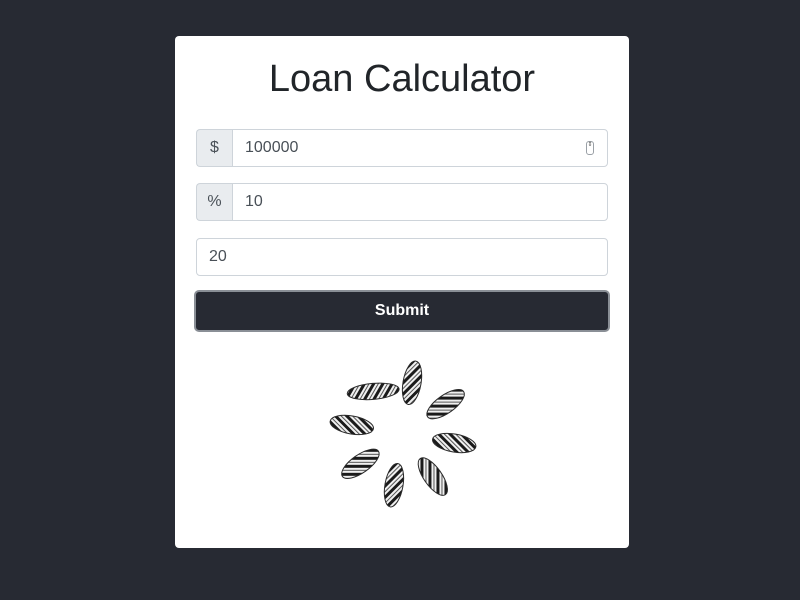 This screenshot has width=800, height=600. I want to click on years-group, so click(402, 257).